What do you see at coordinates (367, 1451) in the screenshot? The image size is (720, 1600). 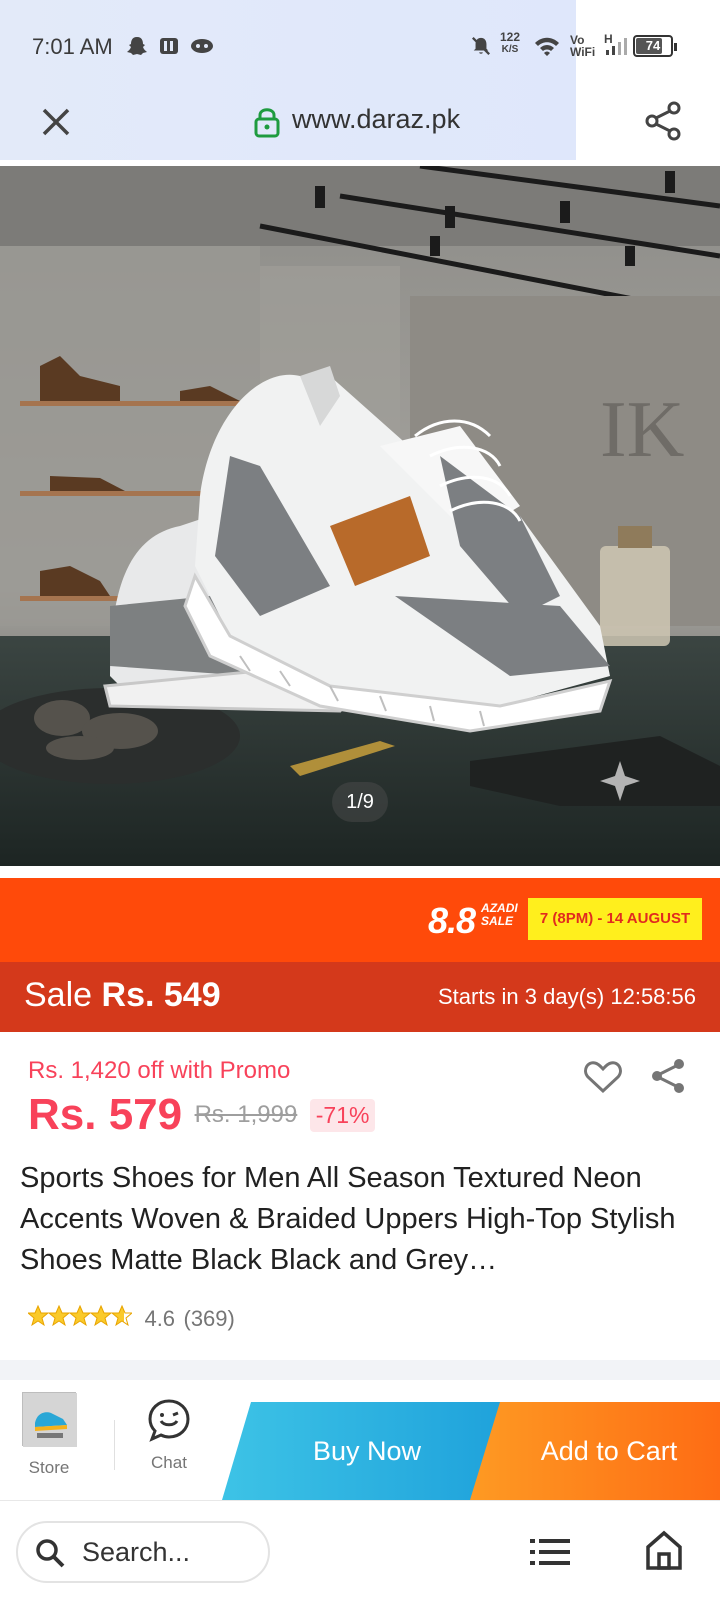 I see `buy-now-button: Buy Now` at bounding box center [367, 1451].